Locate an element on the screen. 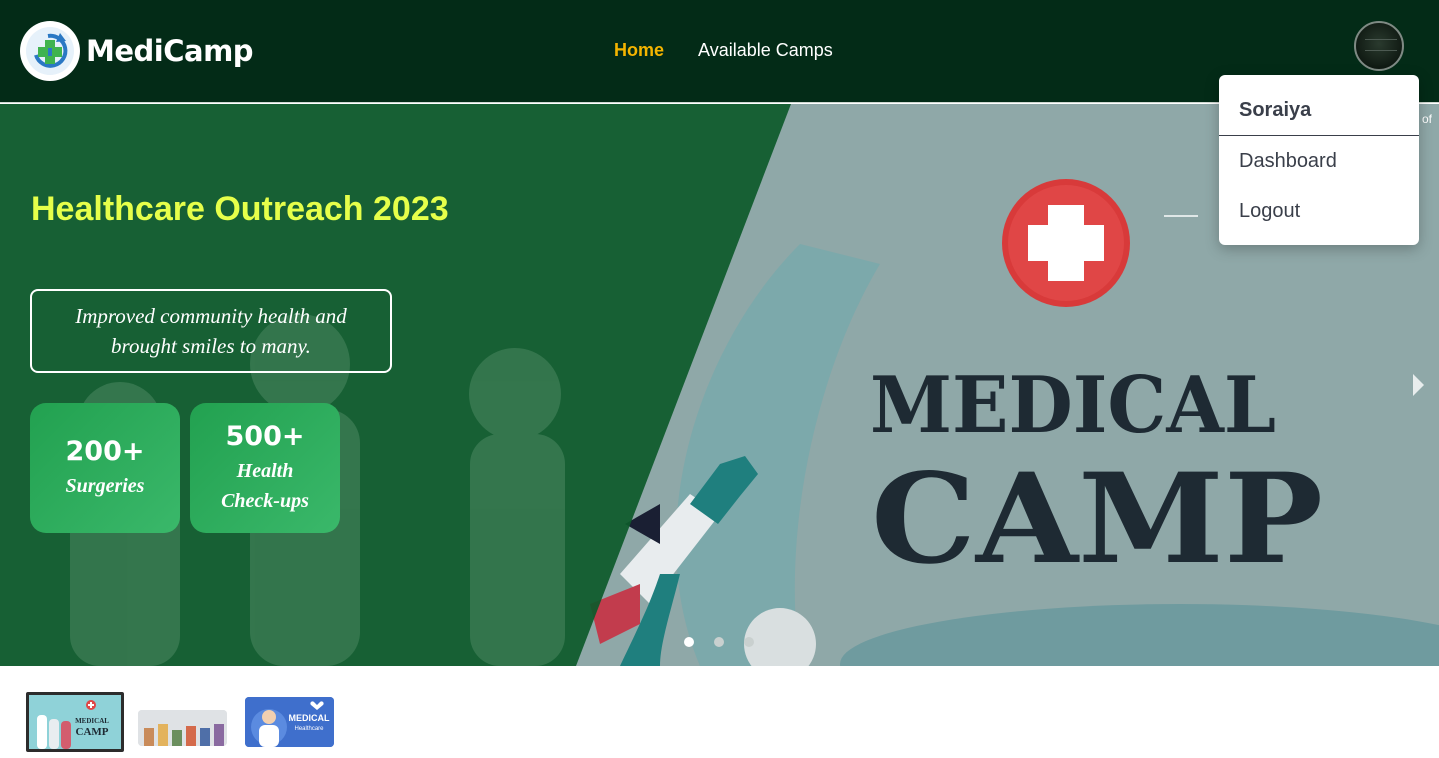 The height and width of the screenshot is (758, 1439). thumbnail-image is located at coordinates (182, 728).